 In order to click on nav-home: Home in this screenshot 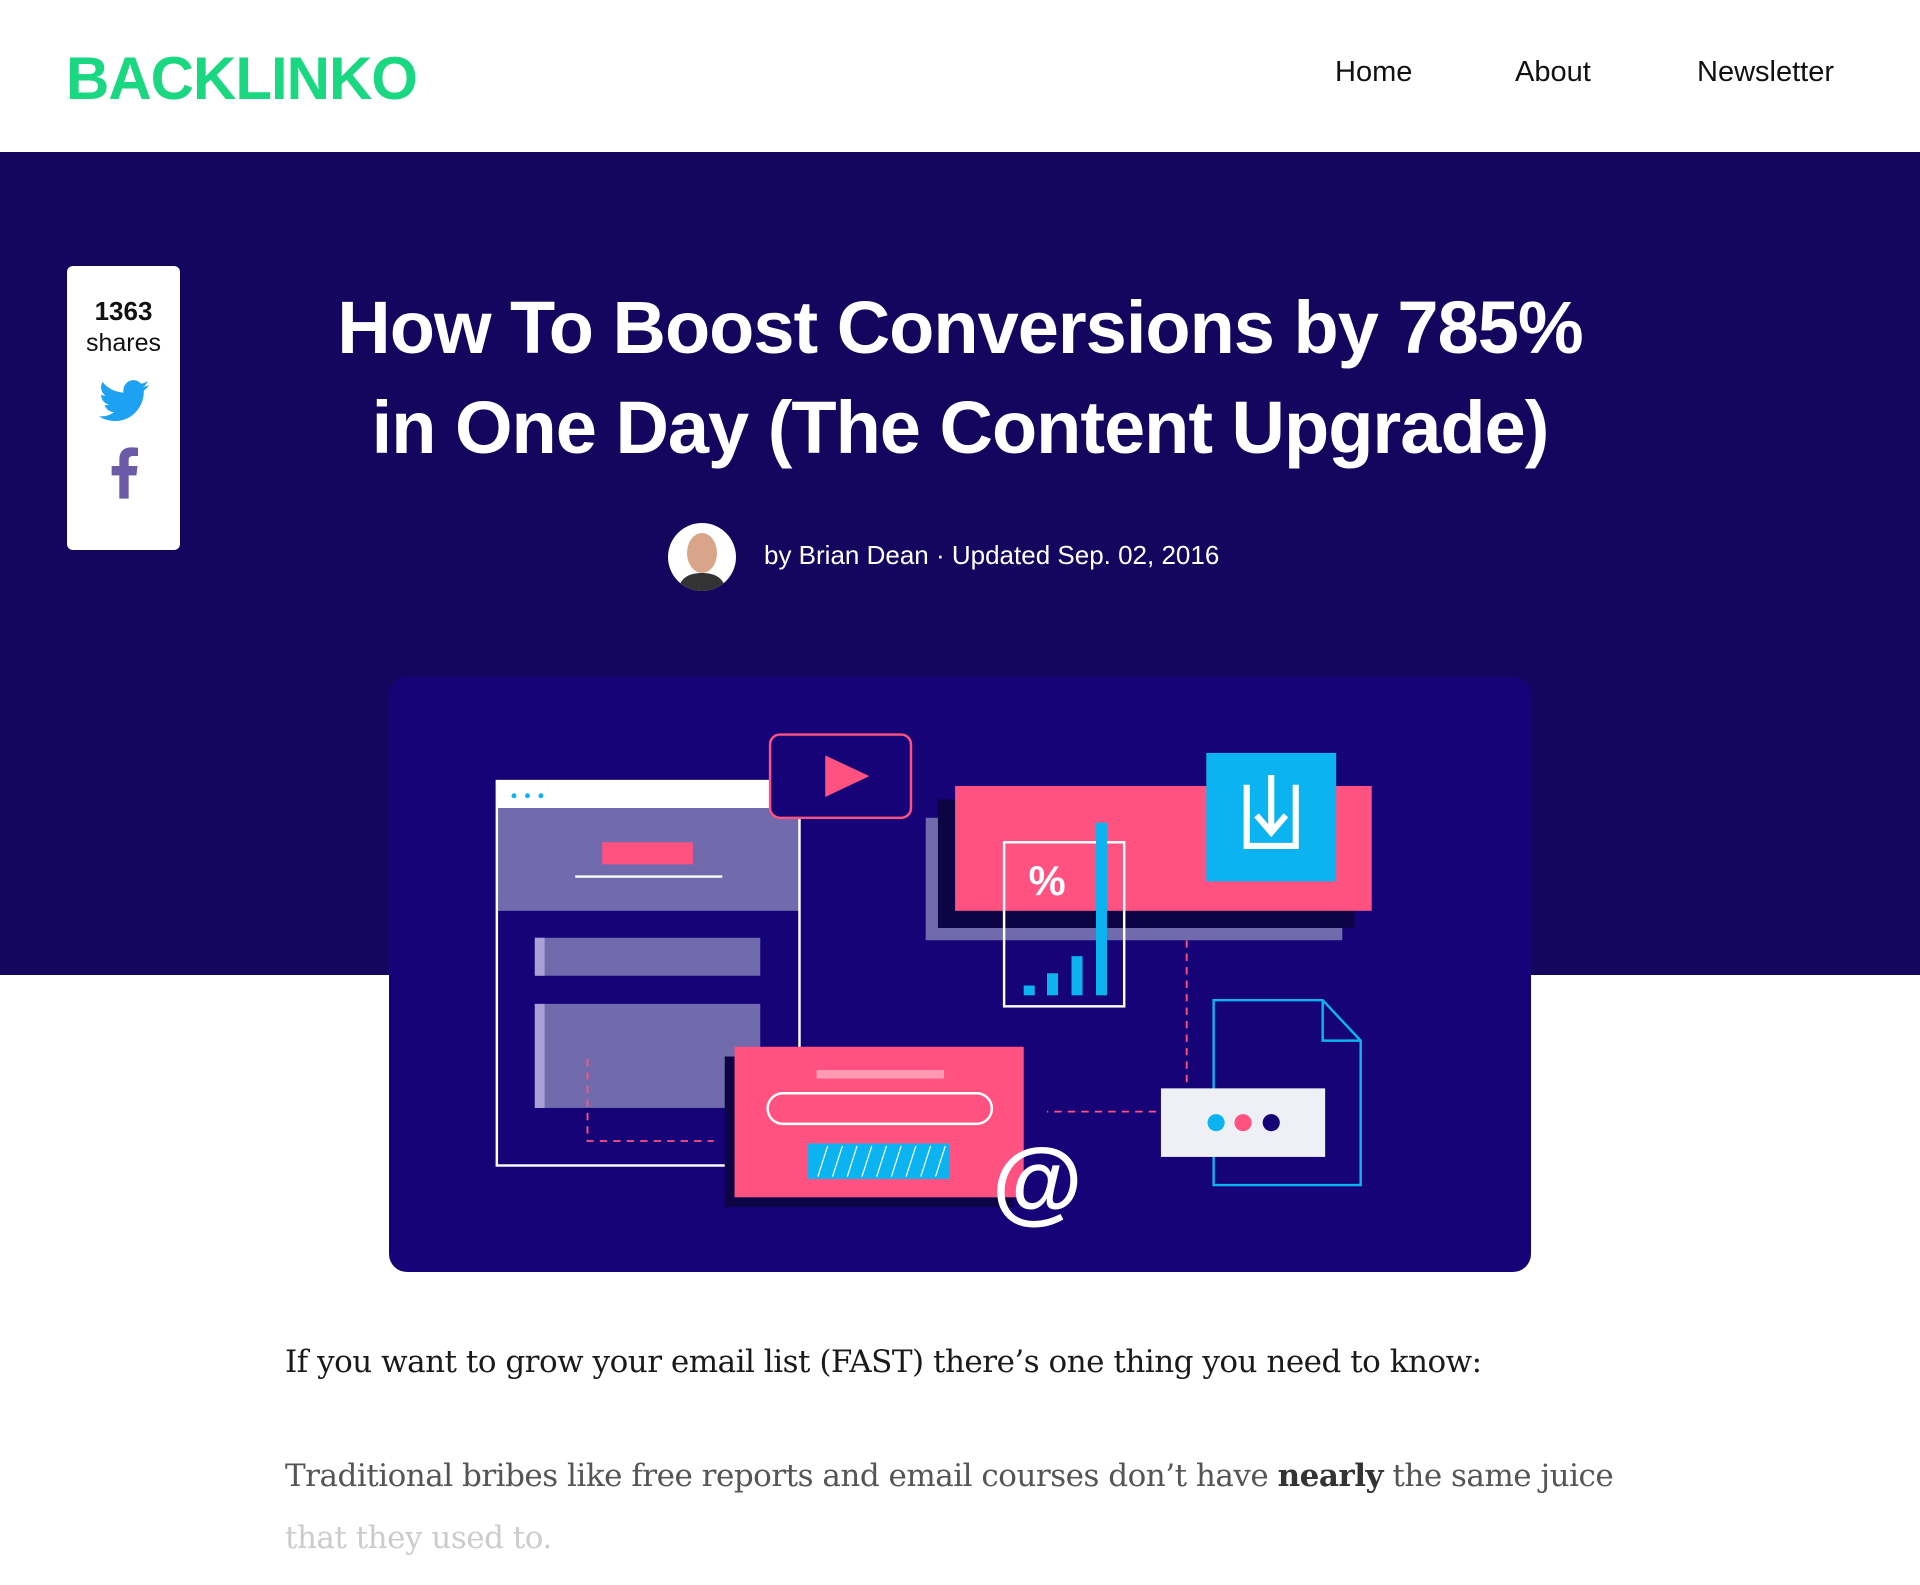, I will do `click(1373, 72)`.